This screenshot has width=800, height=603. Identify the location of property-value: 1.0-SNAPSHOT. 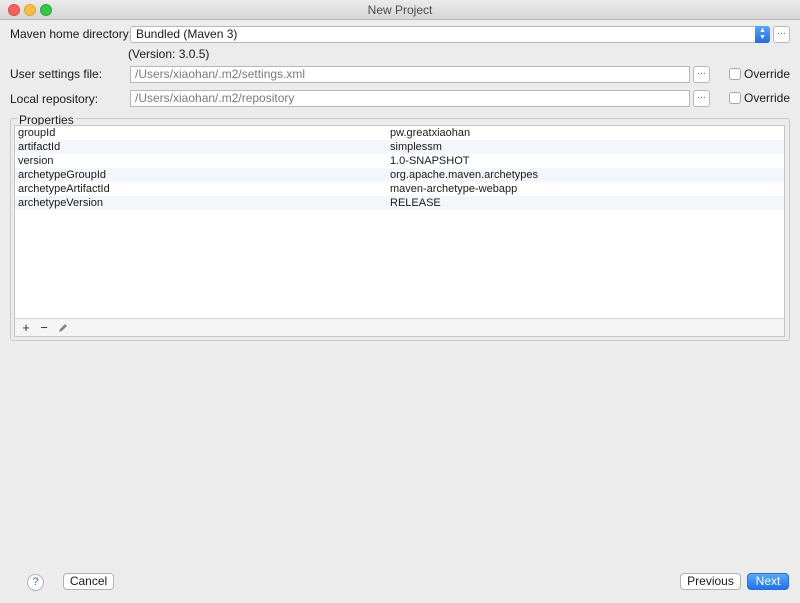
(430, 161).